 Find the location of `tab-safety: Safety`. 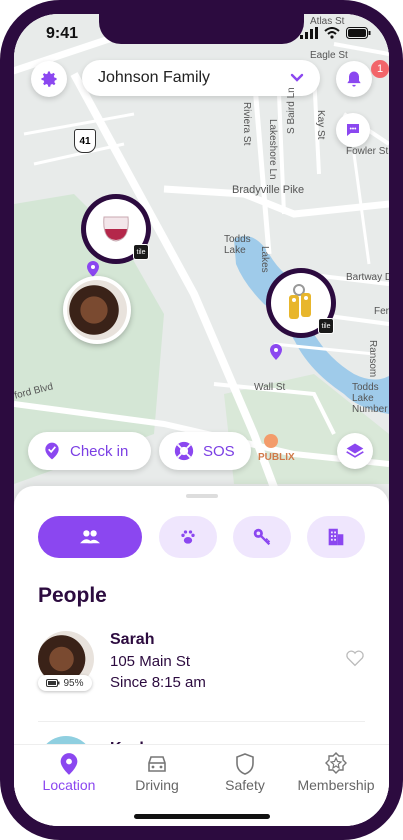

tab-safety: Safety is located at coordinates (245, 772).